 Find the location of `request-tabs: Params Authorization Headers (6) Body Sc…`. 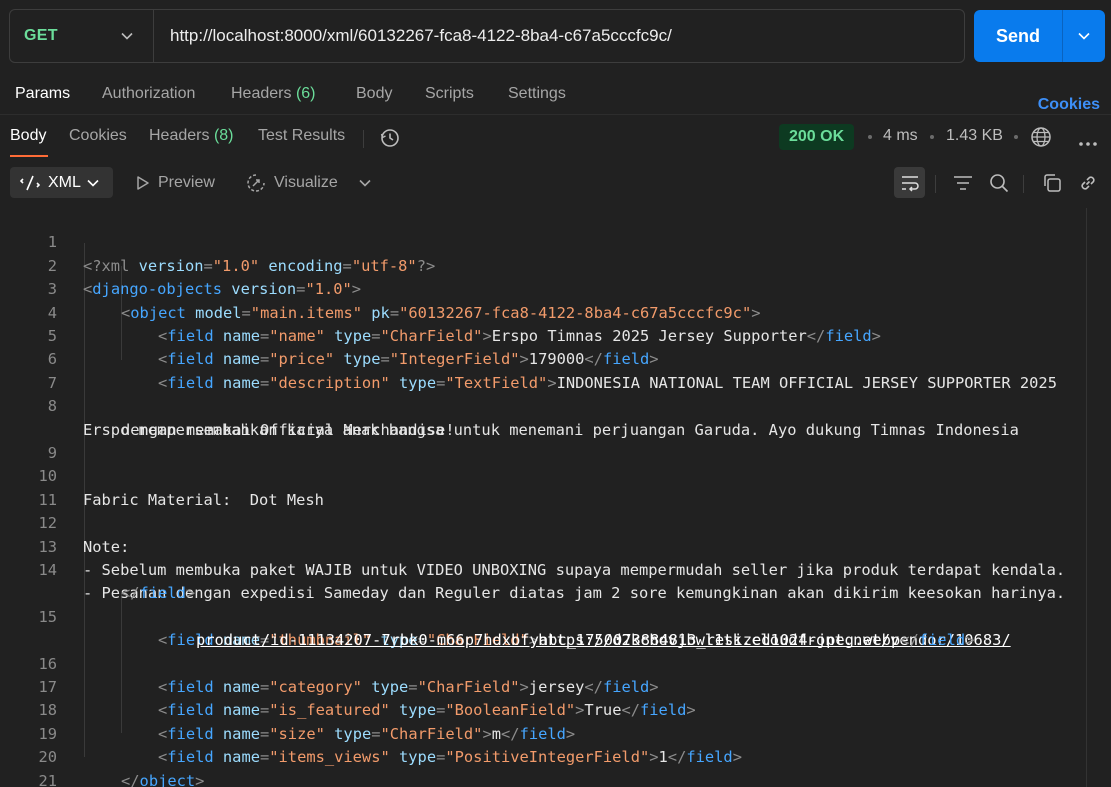

request-tabs: Params Authorization Headers (6) Body Sc… is located at coordinates (555, 98).